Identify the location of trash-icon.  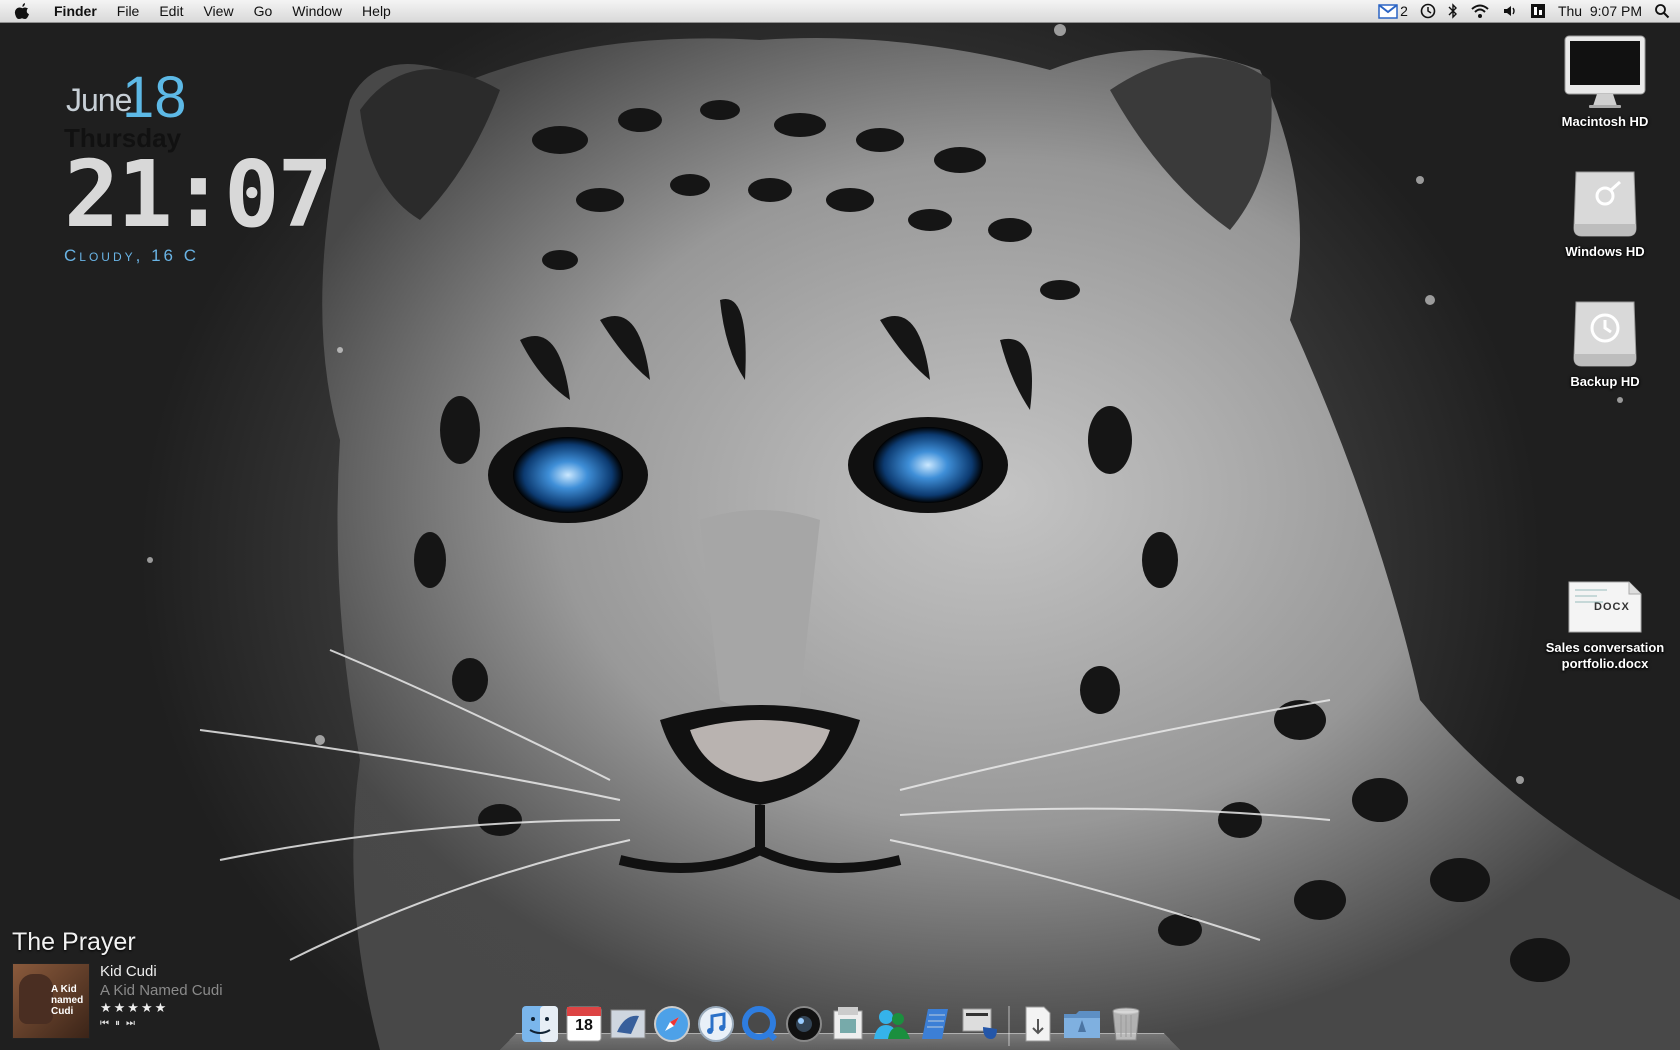
(1126, 1024).